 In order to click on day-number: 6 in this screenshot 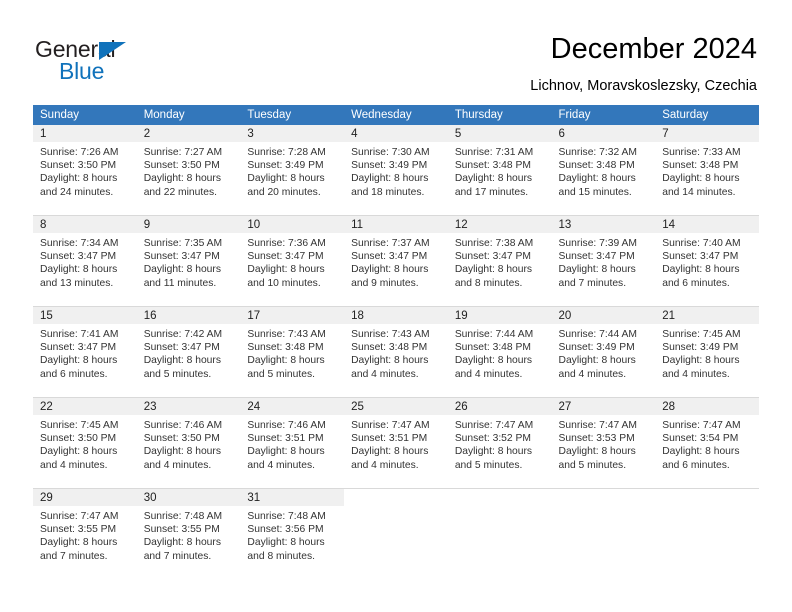, I will do `click(603, 133)`.